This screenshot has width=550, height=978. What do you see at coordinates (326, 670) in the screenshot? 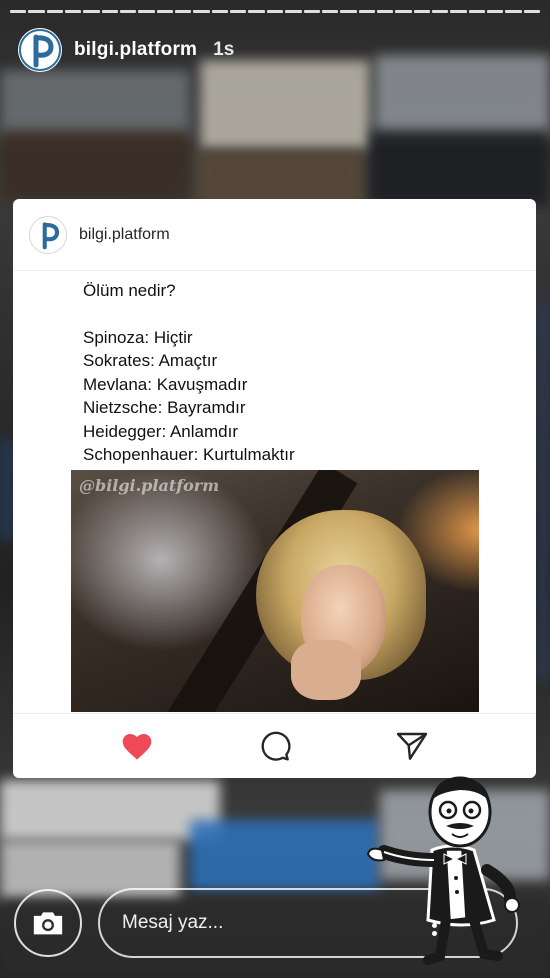
I see `photo-subject-hand` at bounding box center [326, 670].